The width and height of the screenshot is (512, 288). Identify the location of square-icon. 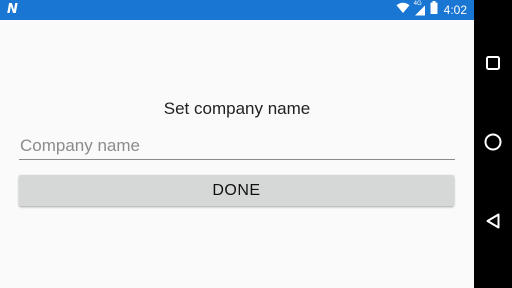
(493, 65).